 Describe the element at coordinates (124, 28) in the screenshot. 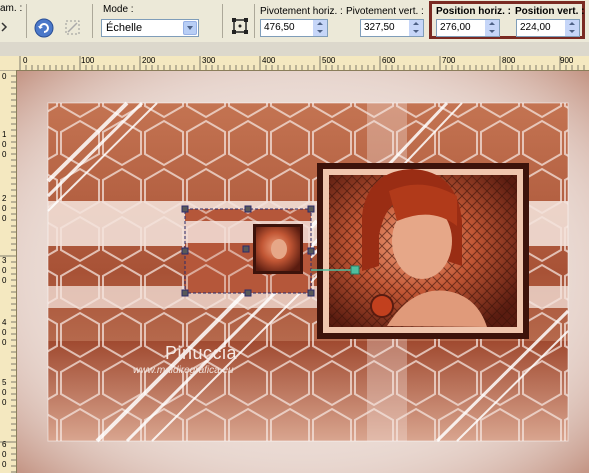

I see `mode-select-value: Échelle` at that location.